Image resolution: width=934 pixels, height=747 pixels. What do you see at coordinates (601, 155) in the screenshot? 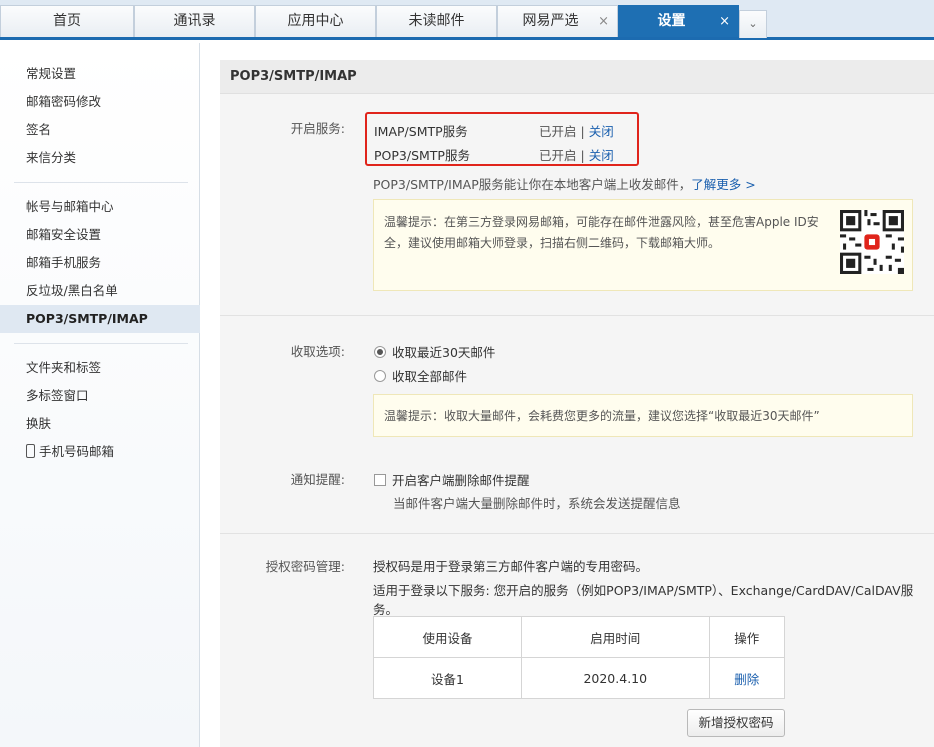
I see `pop3-smtp-close-link: 关闭` at bounding box center [601, 155].